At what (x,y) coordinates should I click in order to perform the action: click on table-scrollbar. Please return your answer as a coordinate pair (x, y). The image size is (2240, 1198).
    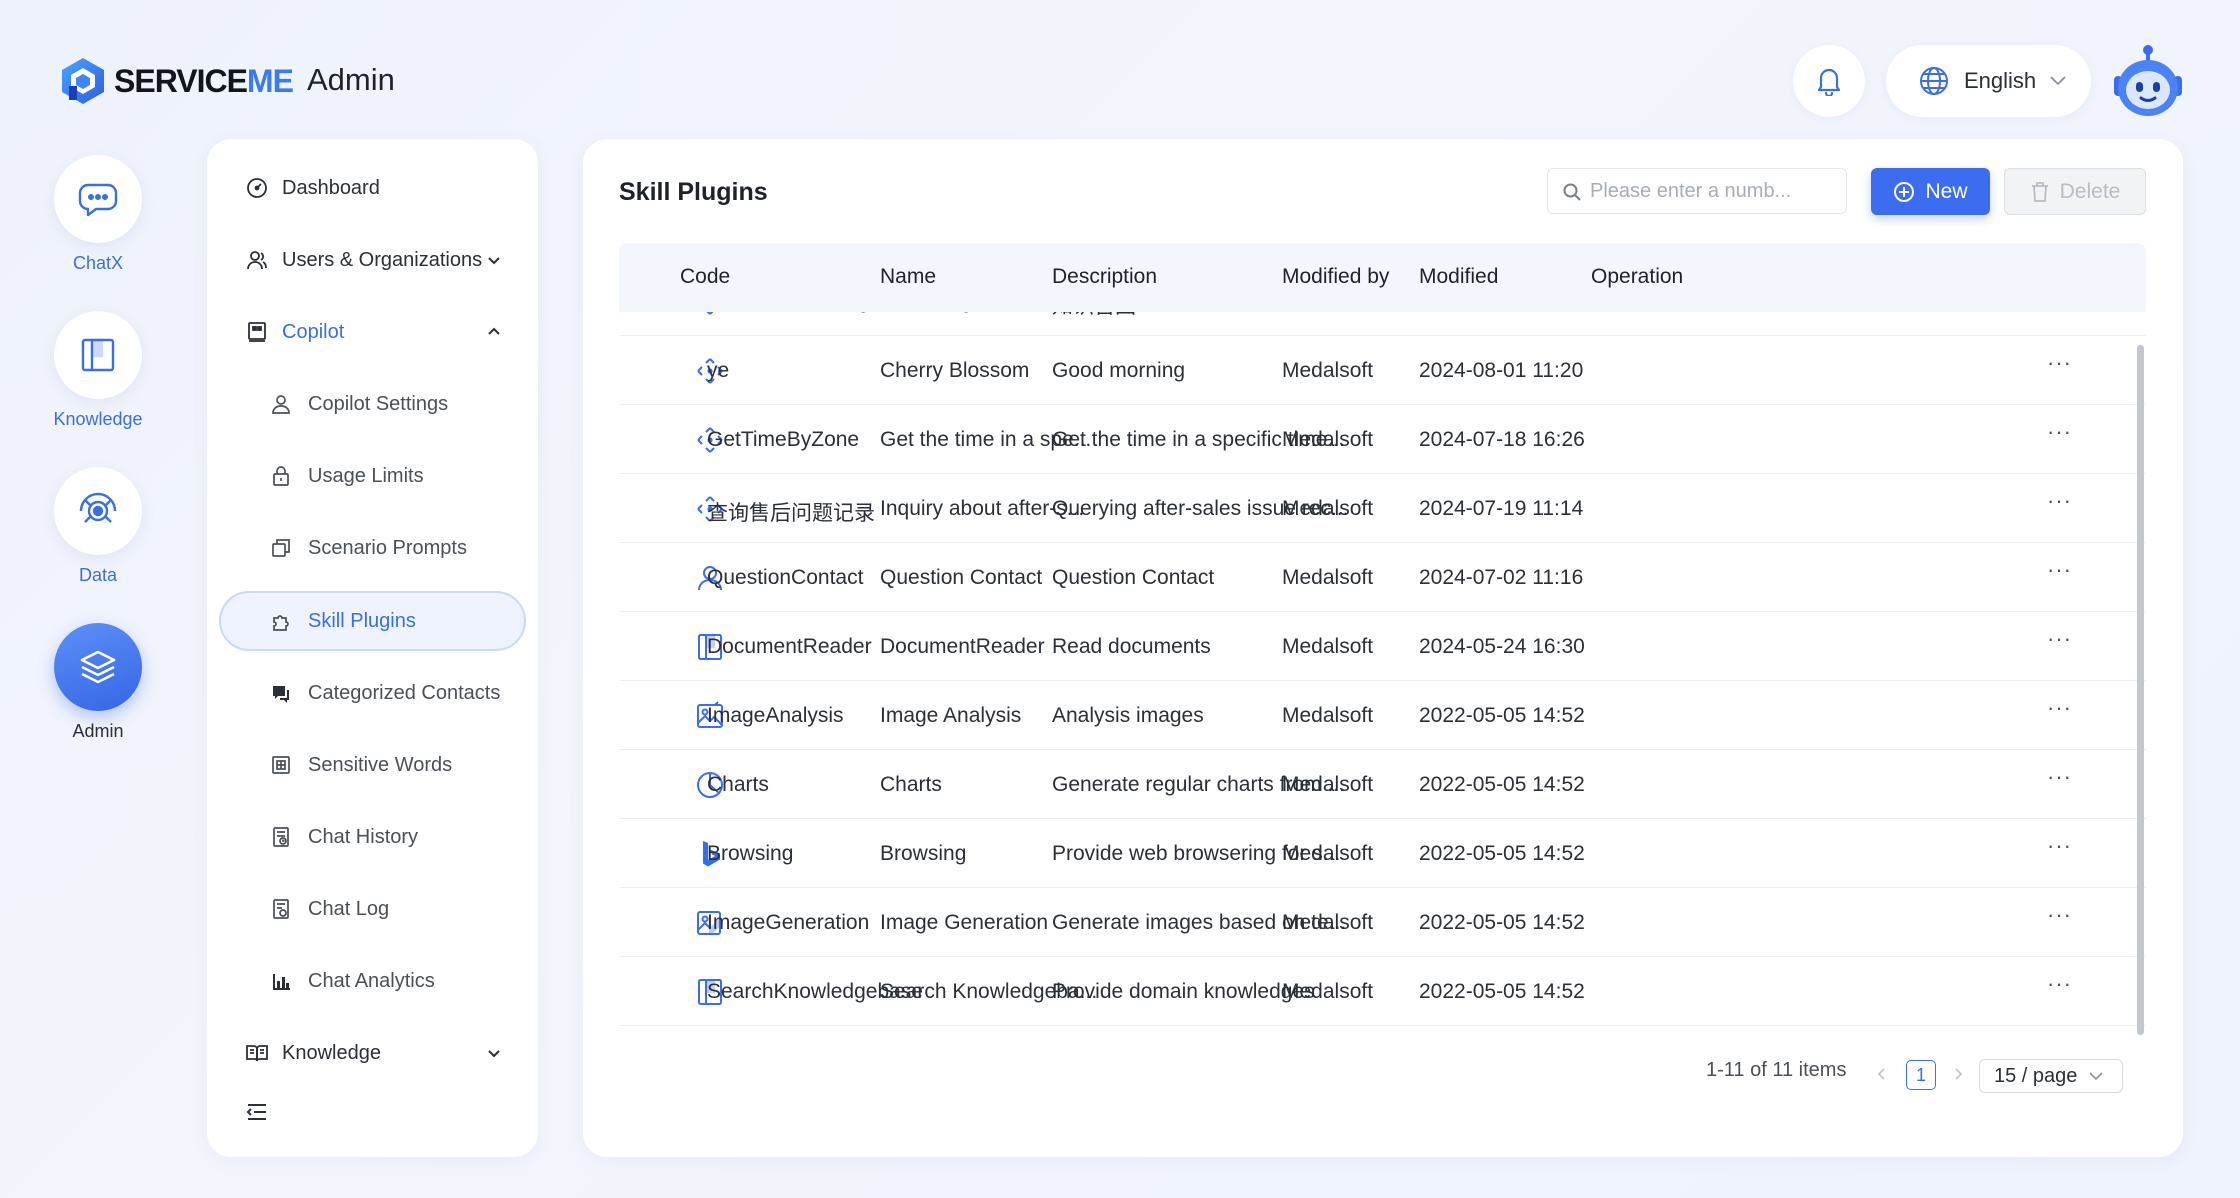
    Looking at the image, I should click on (2140, 690).